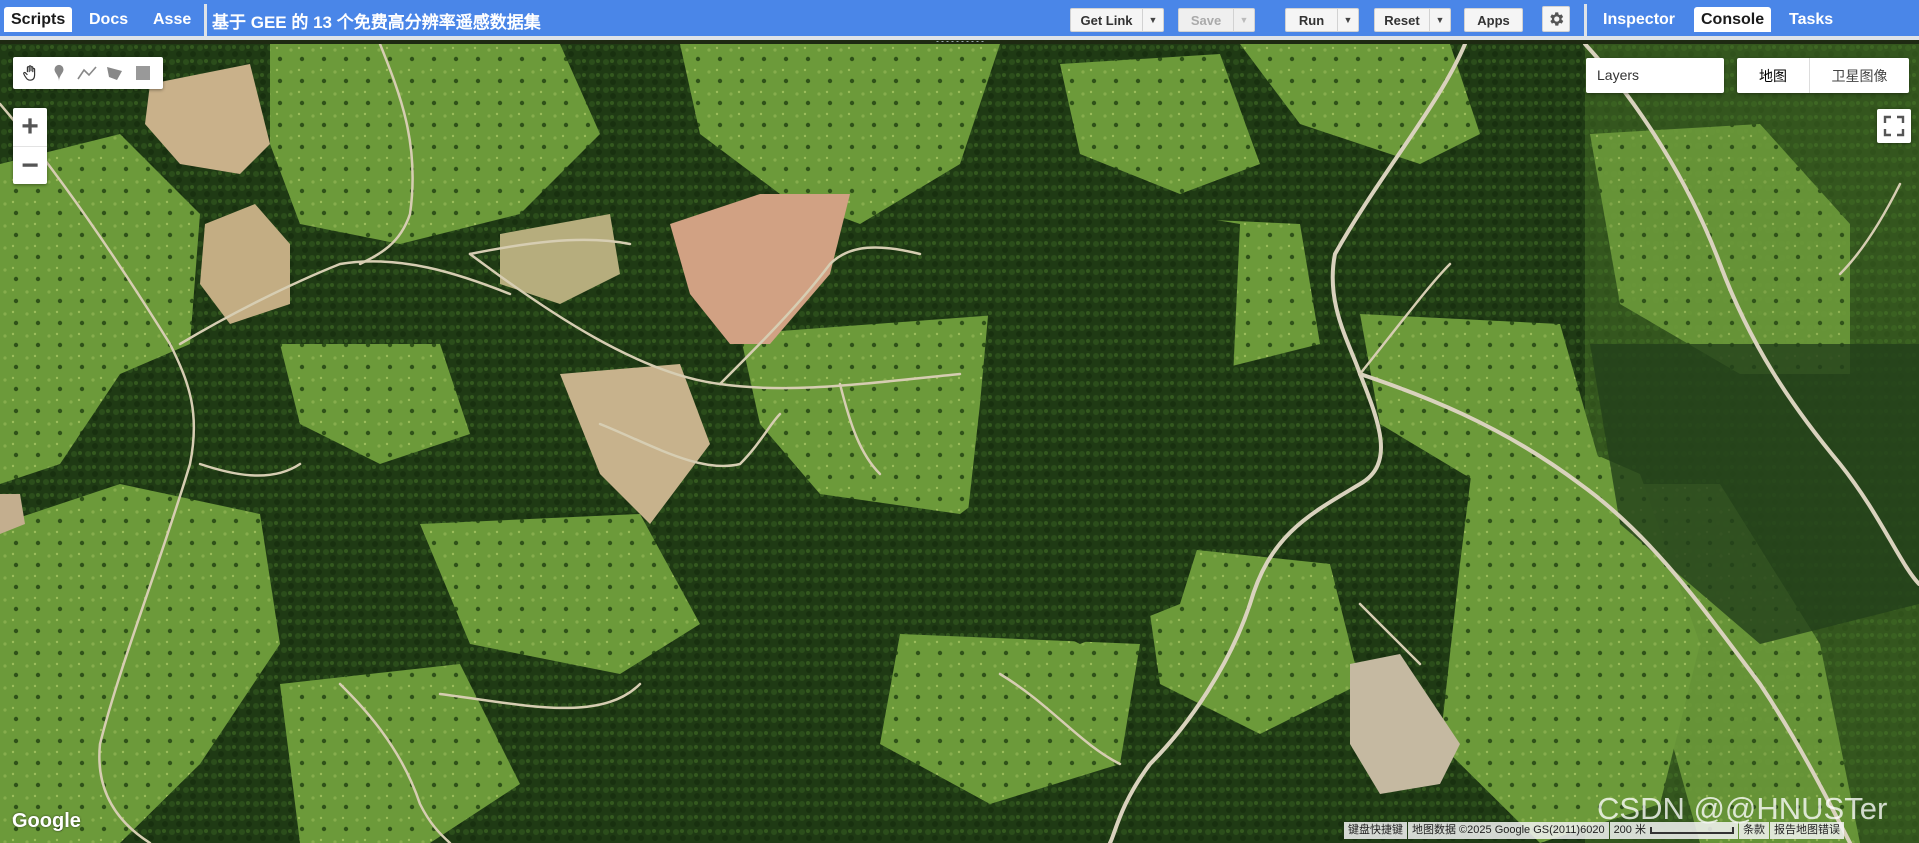 Image resolution: width=1919 pixels, height=843 pixels. I want to click on zoom-control: + −, so click(30, 146).